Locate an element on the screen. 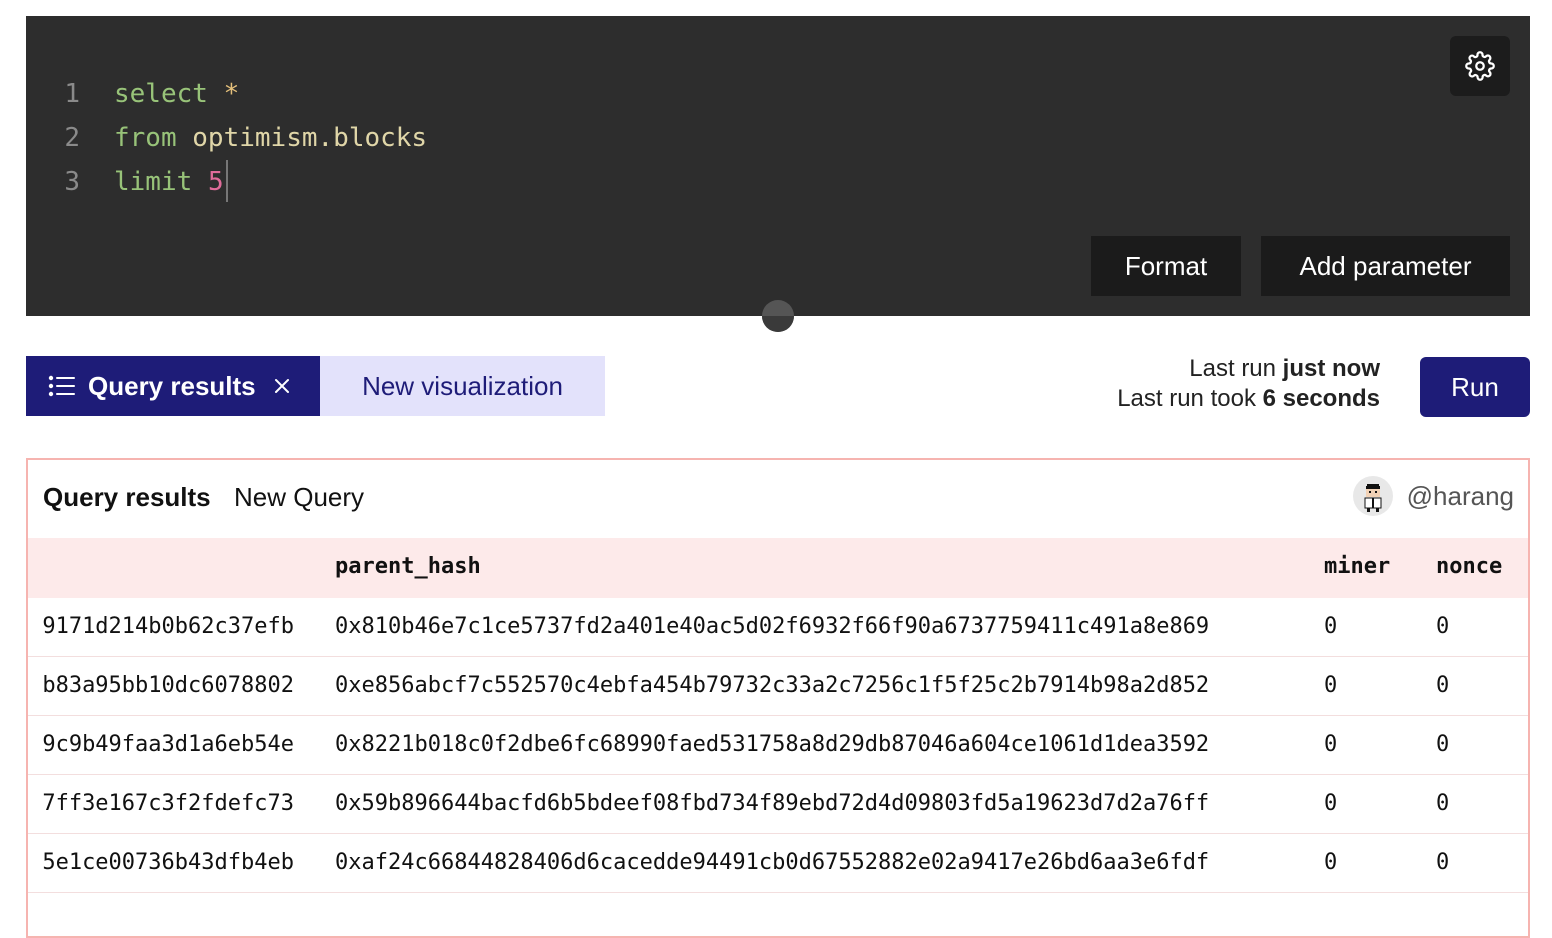 The height and width of the screenshot is (938, 1552). column-header-parent-hash: parent_hash is located at coordinates (408, 567).